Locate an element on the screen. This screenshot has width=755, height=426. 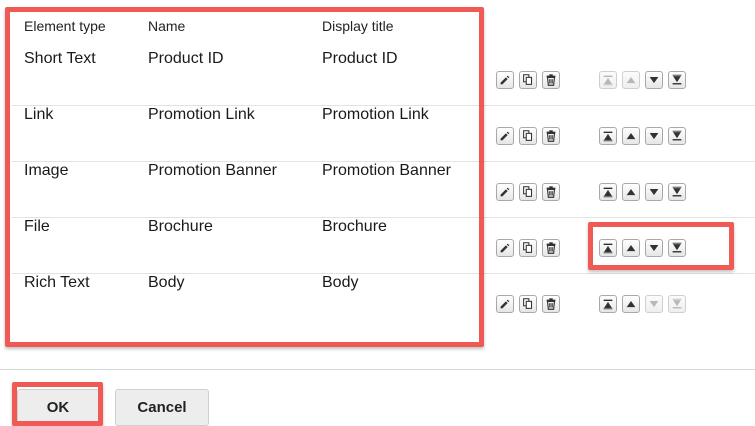
table-row: Rich Text Body Body is located at coordinates (383, 302).